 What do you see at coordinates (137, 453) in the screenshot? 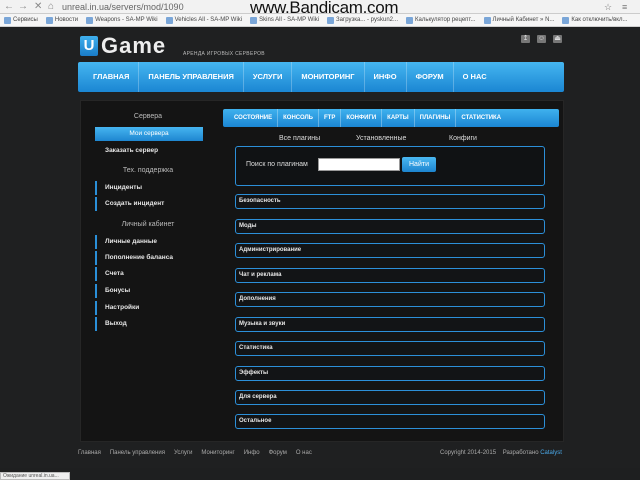
I see `footer-link-control-panel: Панель управления` at bounding box center [137, 453].